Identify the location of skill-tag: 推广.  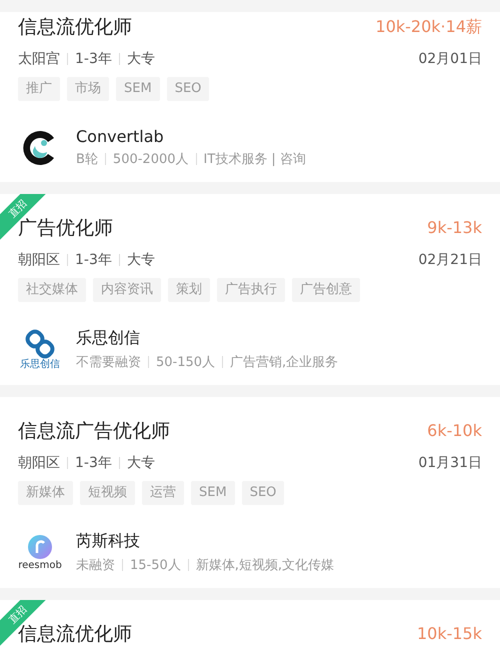
(39, 89).